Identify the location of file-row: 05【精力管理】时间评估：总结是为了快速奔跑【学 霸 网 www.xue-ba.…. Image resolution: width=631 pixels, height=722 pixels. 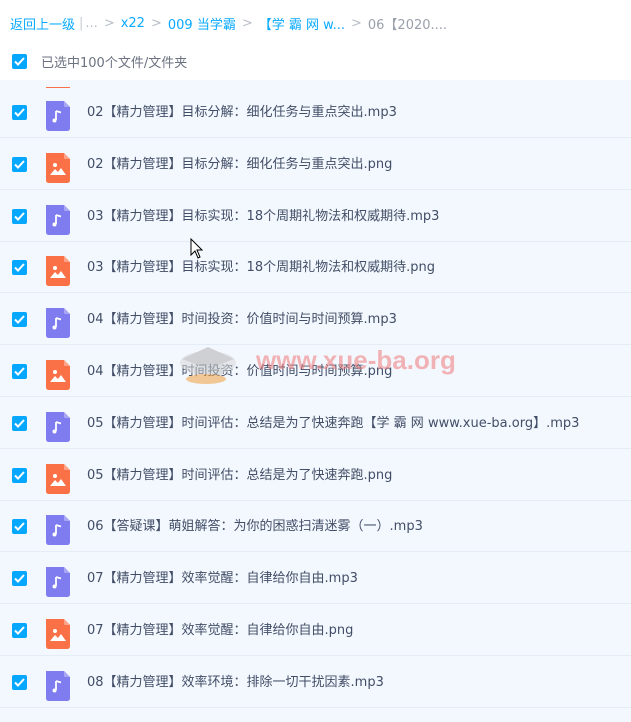
(315, 423).